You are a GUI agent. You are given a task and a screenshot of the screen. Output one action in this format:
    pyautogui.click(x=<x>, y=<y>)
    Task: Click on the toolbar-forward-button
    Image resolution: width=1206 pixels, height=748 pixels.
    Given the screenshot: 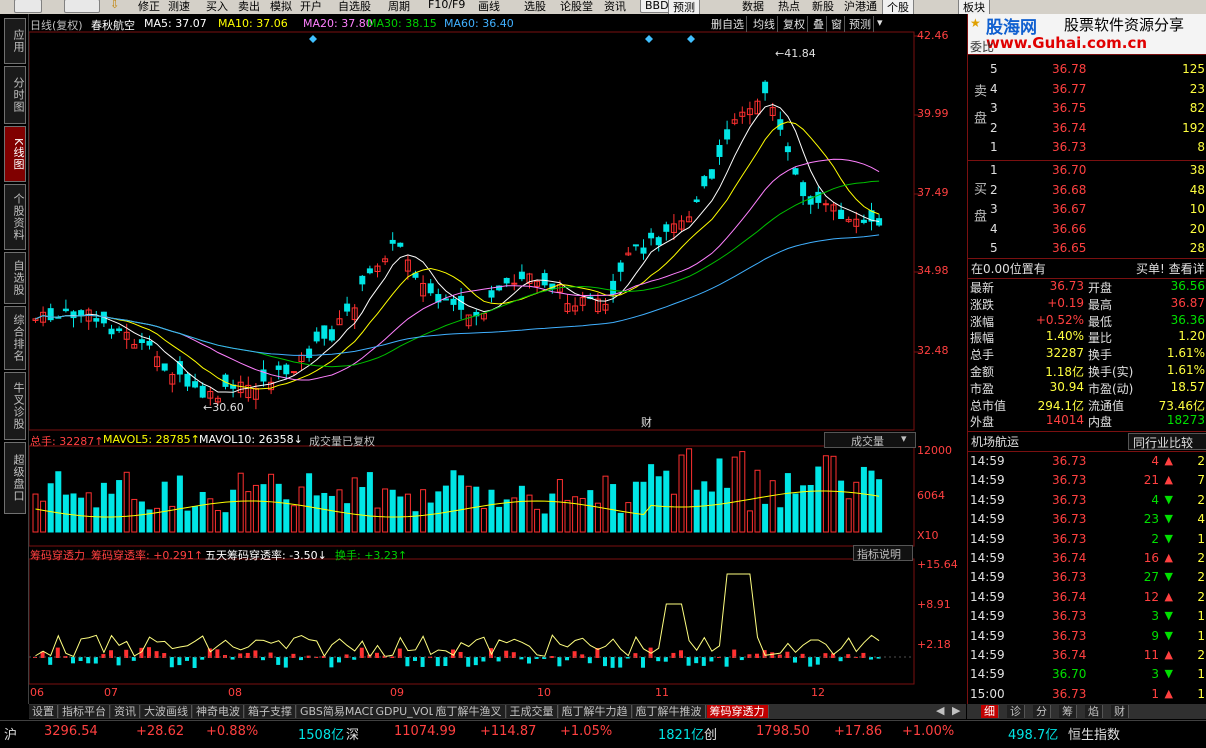 What is the action you would take?
    pyautogui.click(x=82, y=6)
    